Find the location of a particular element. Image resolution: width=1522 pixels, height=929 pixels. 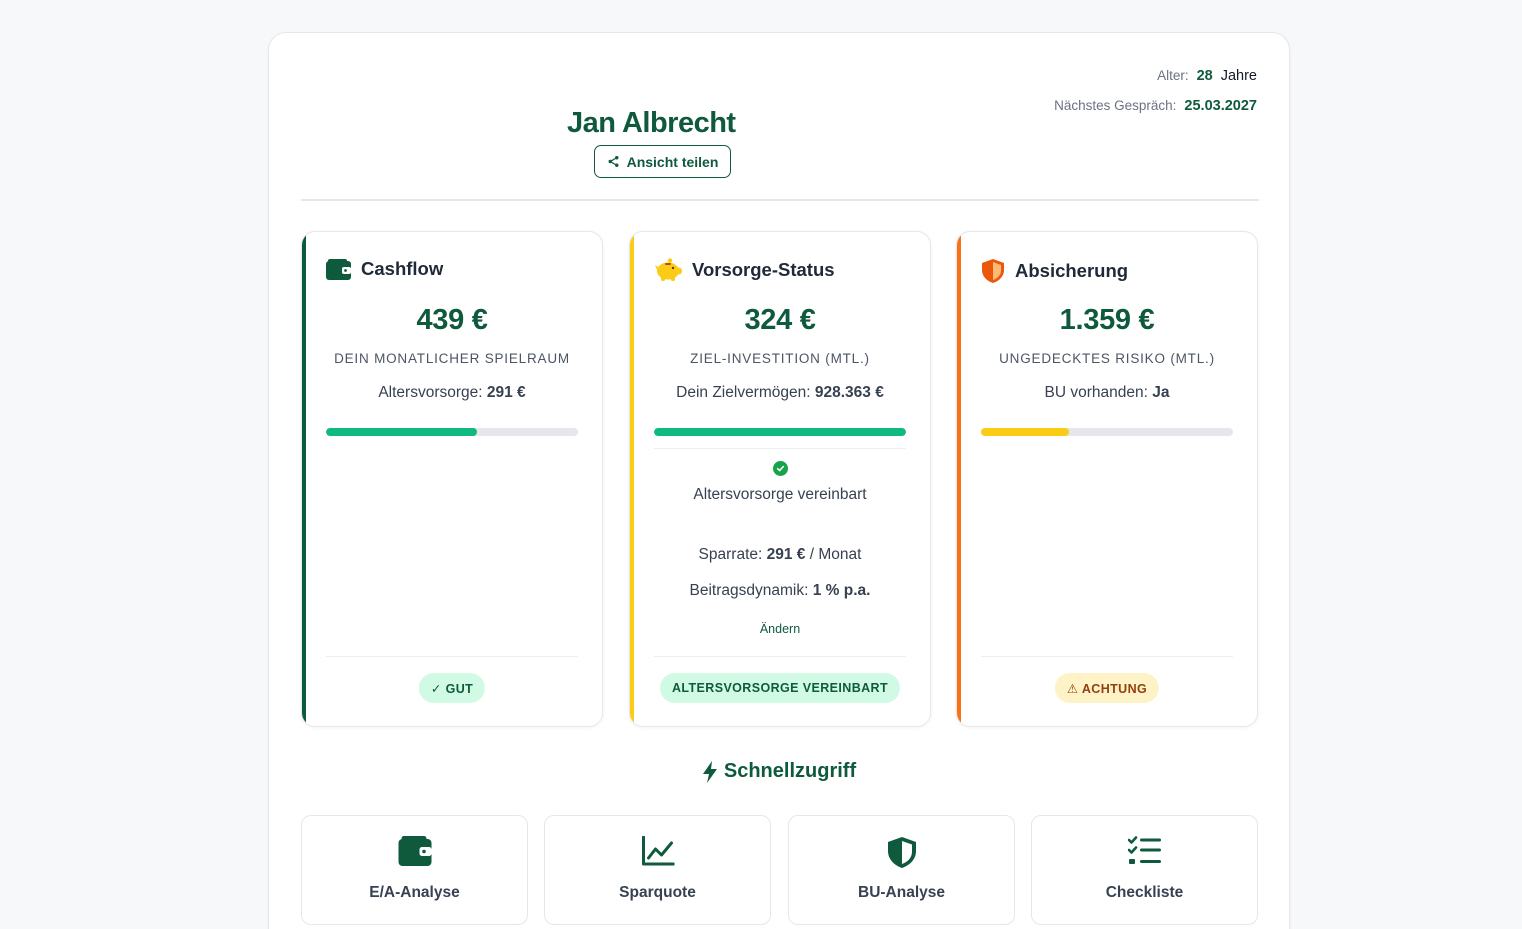

piggy-bank-icon is located at coordinates (668, 269).